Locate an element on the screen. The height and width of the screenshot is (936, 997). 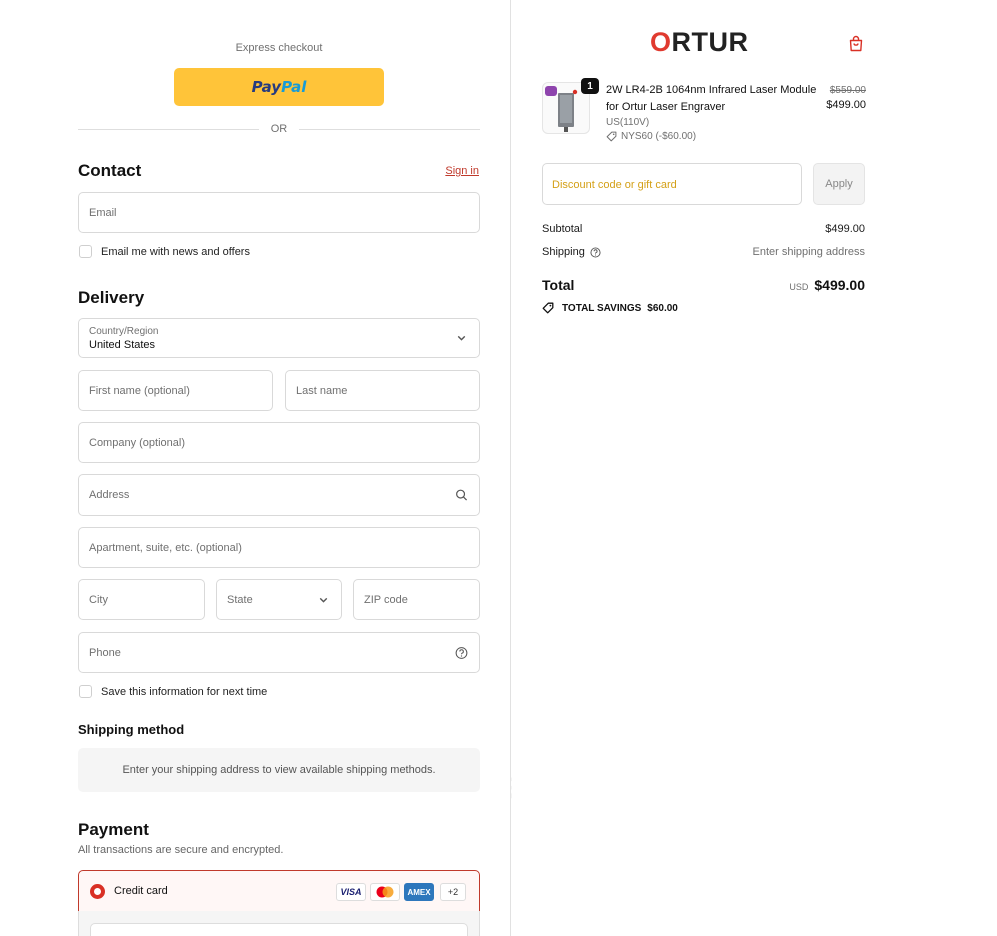
savings-tag-icon is located at coordinates (548, 308).